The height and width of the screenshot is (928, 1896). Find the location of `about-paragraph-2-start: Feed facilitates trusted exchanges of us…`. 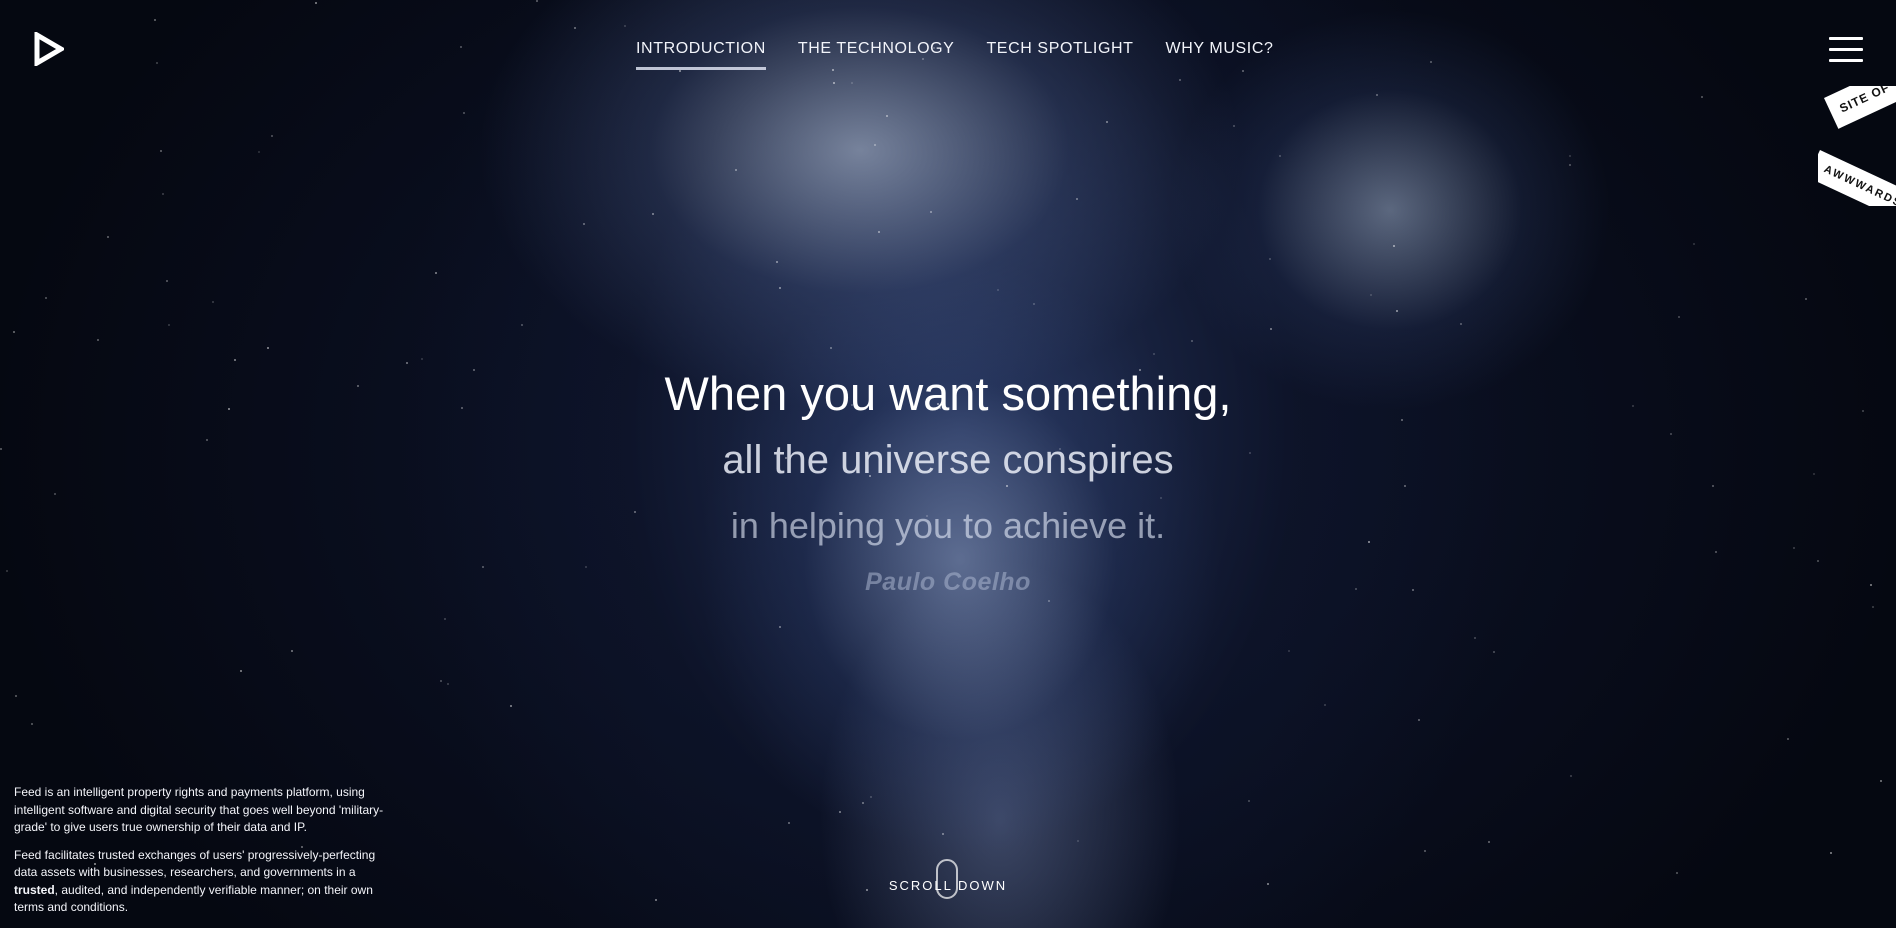

about-paragraph-2-start: Feed facilitates trusted exchanges of us… is located at coordinates (195, 863).